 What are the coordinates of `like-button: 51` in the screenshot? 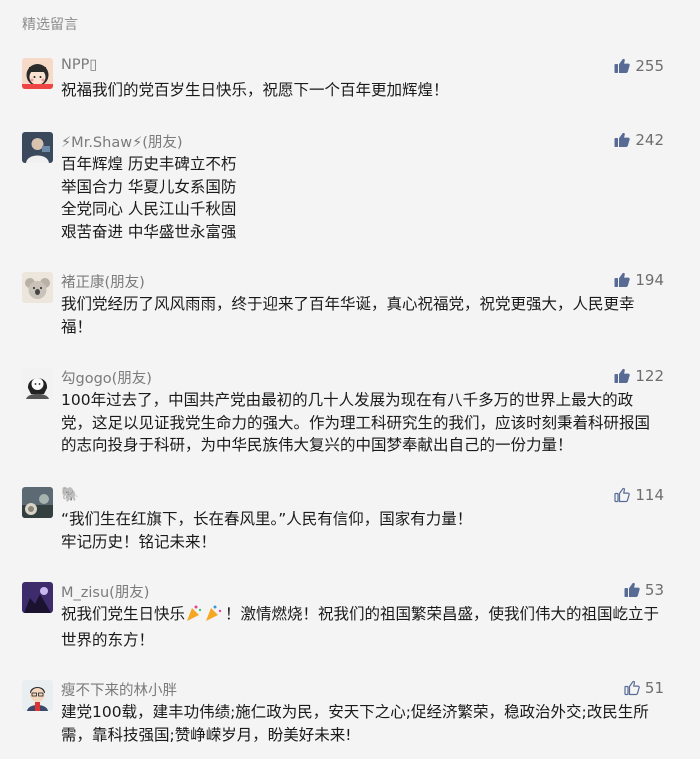 It's located at (644, 688).